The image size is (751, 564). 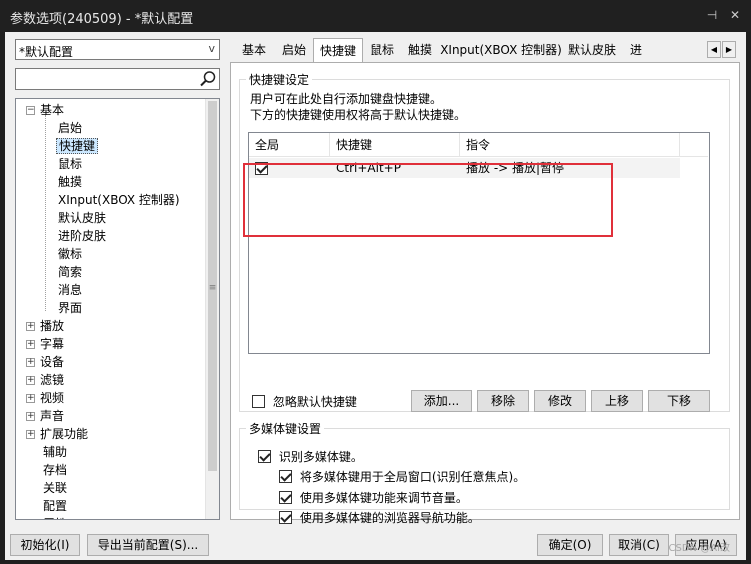 What do you see at coordinates (258, 401) in the screenshot?
I see `ignore-default-checkbox` at bounding box center [258, 401].